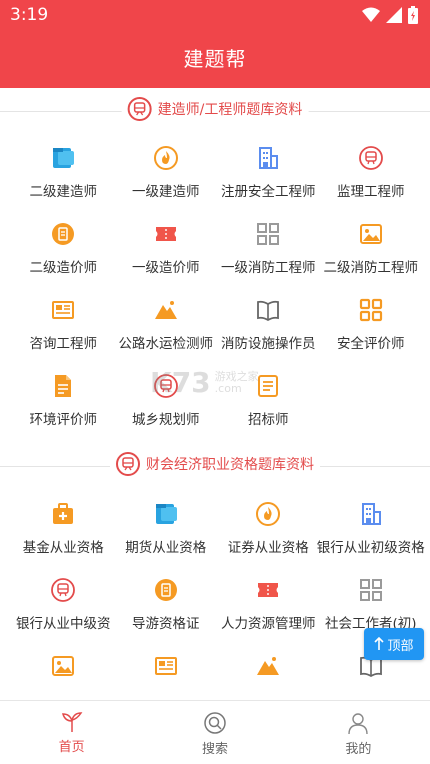  Describe the element at coordinates (215, 723) in the screenshot. I see `search-icon` at that location.